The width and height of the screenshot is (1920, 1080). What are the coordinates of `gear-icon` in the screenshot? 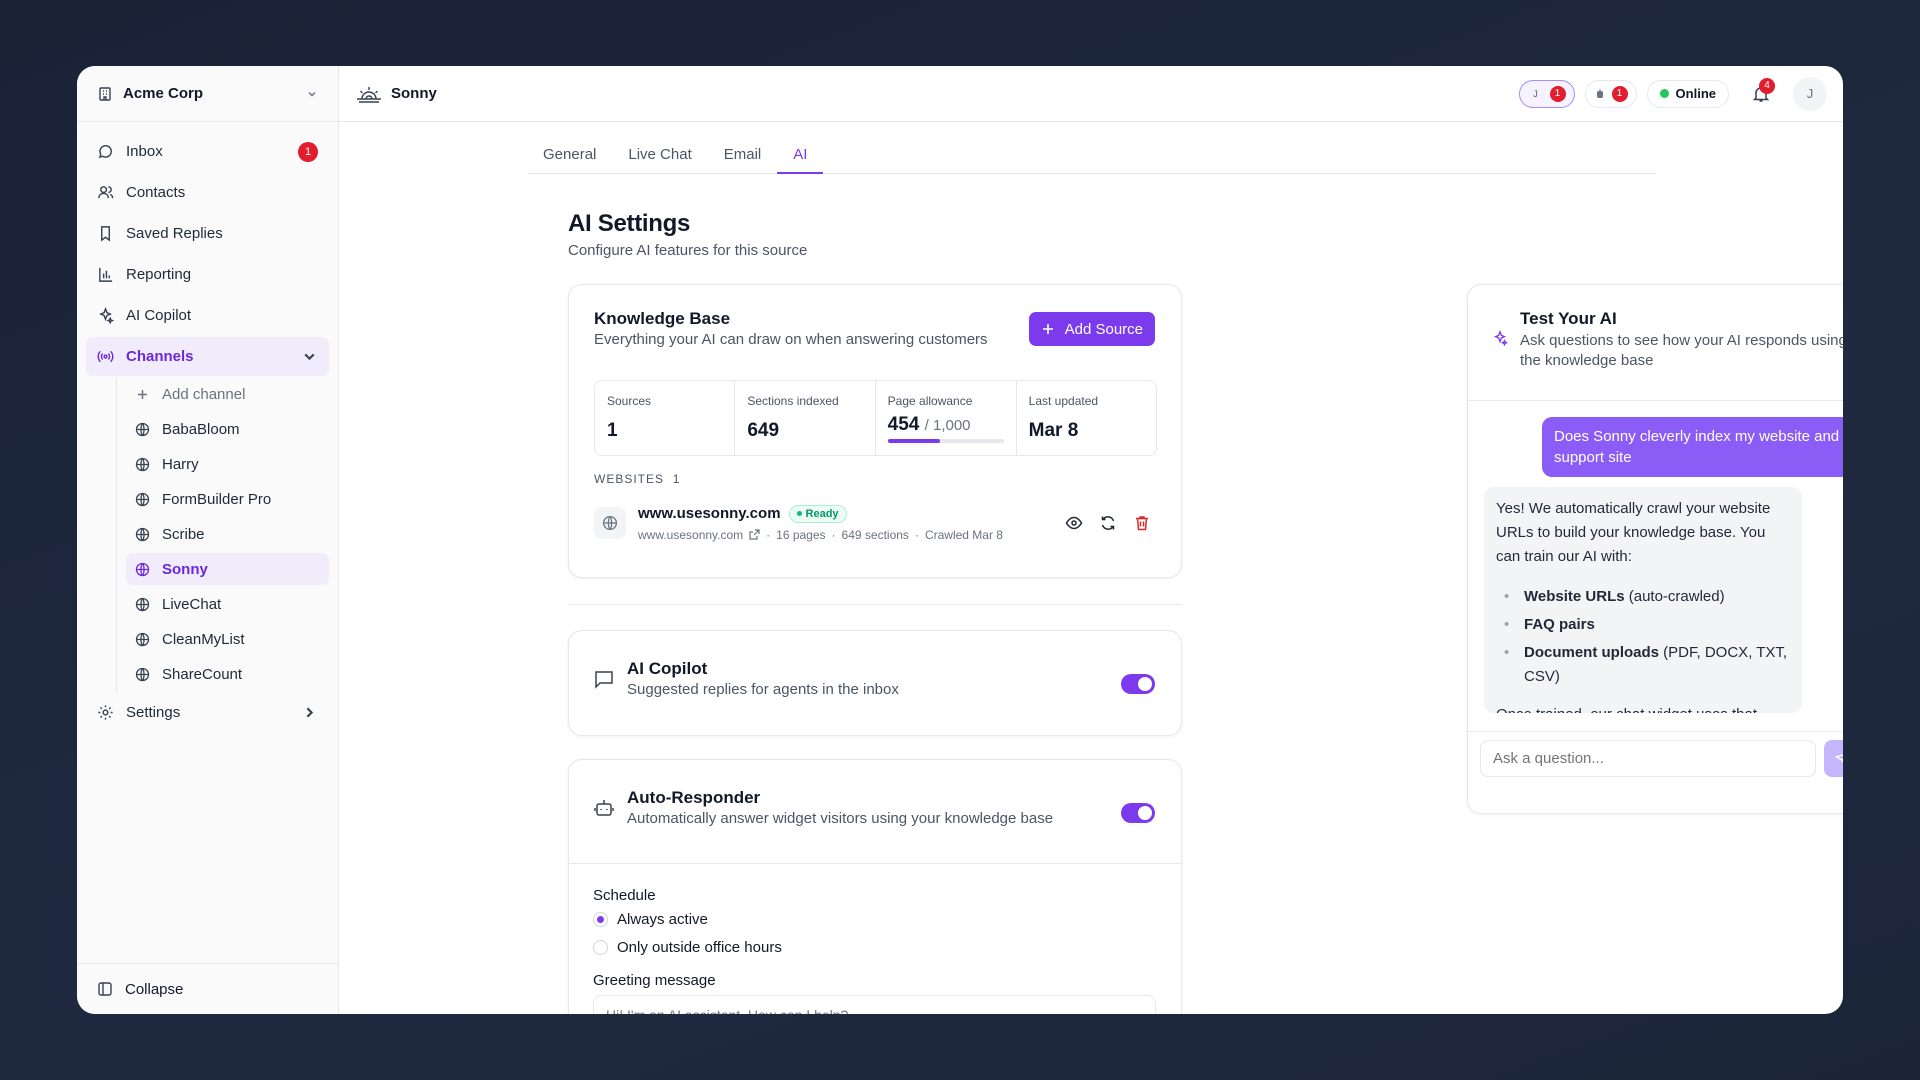 It's located at (105, 712).